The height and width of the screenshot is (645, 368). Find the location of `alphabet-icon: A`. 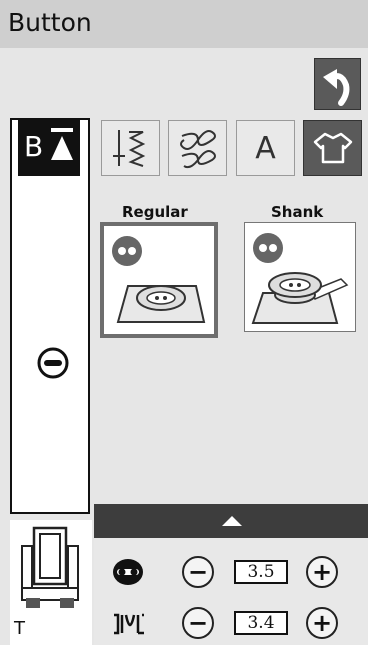

alphabet-icon: A is located at coordinates (265, 148).